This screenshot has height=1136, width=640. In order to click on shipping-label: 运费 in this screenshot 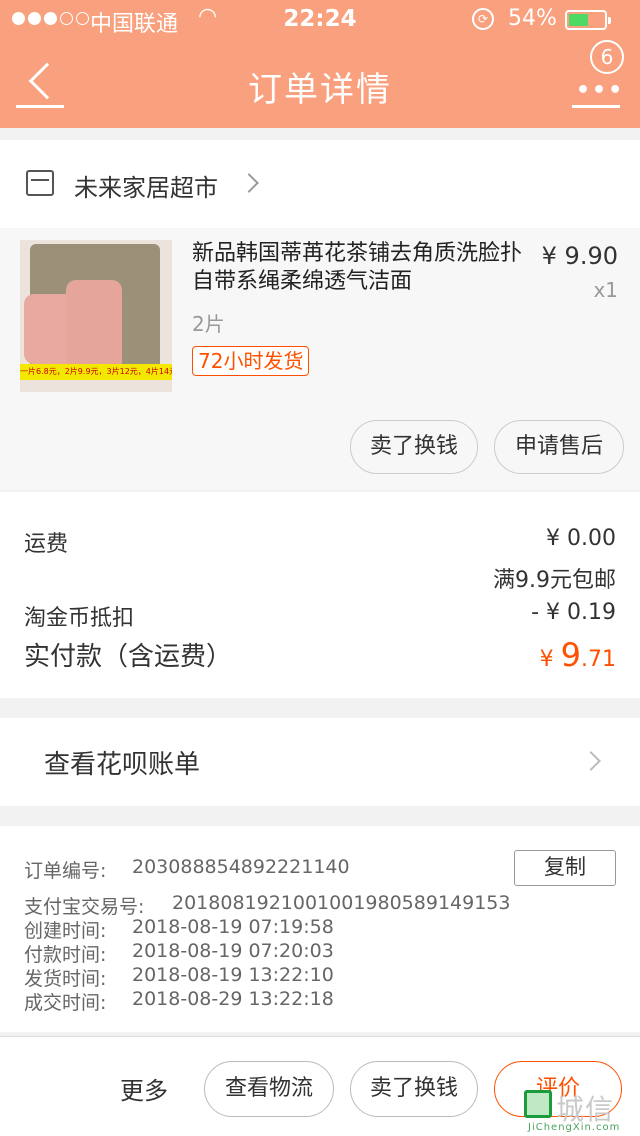, I will do `click(46, 544)`.